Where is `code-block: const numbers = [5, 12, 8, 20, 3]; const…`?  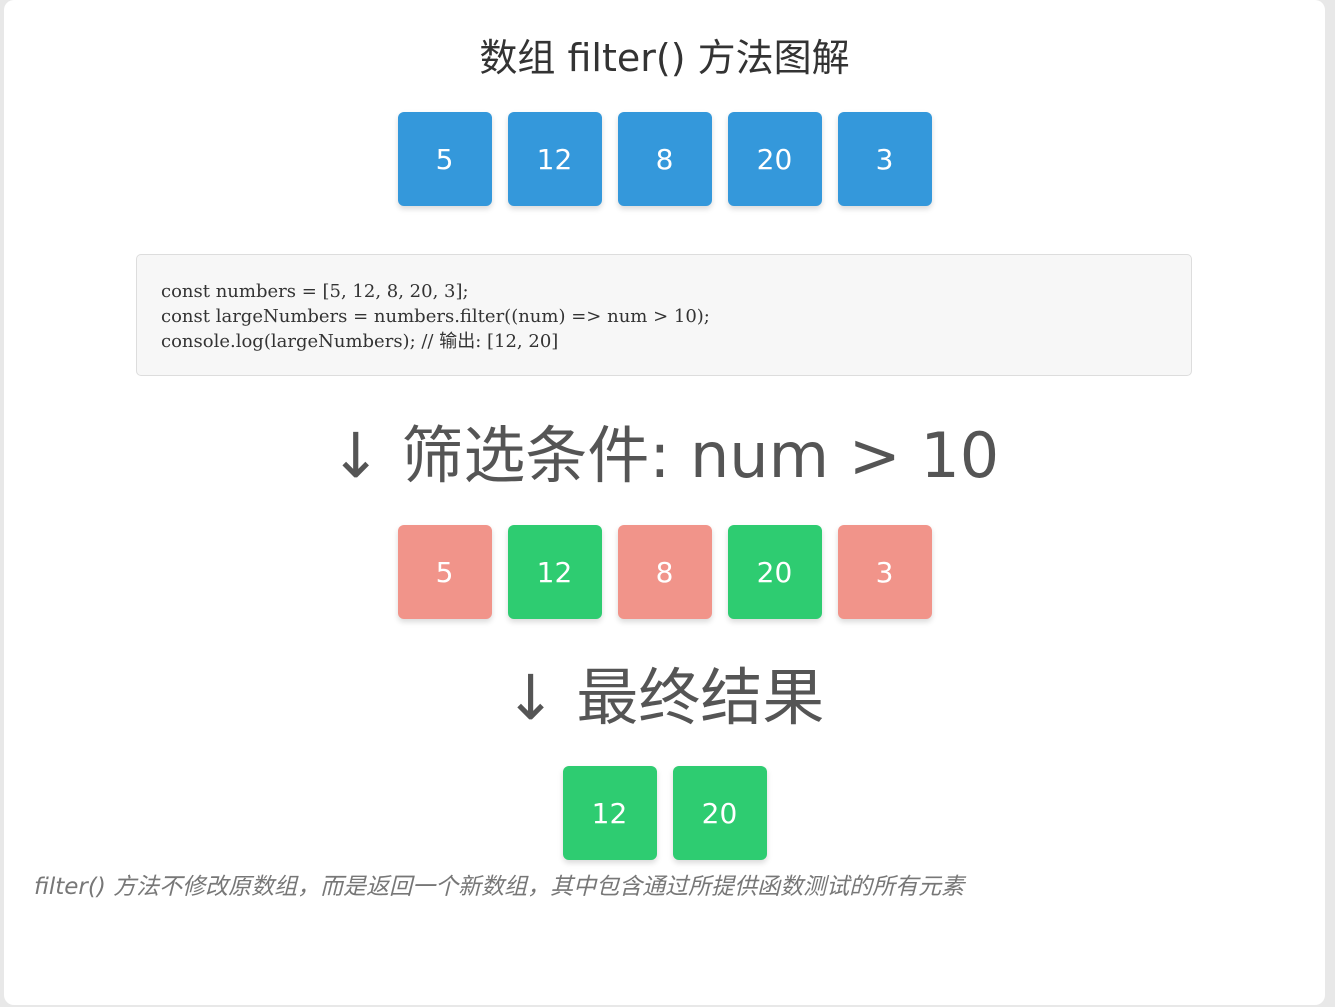
code-block: const numbers = [5, 12, 8, 20, 3]; const… is located at coordinates (664, 315).